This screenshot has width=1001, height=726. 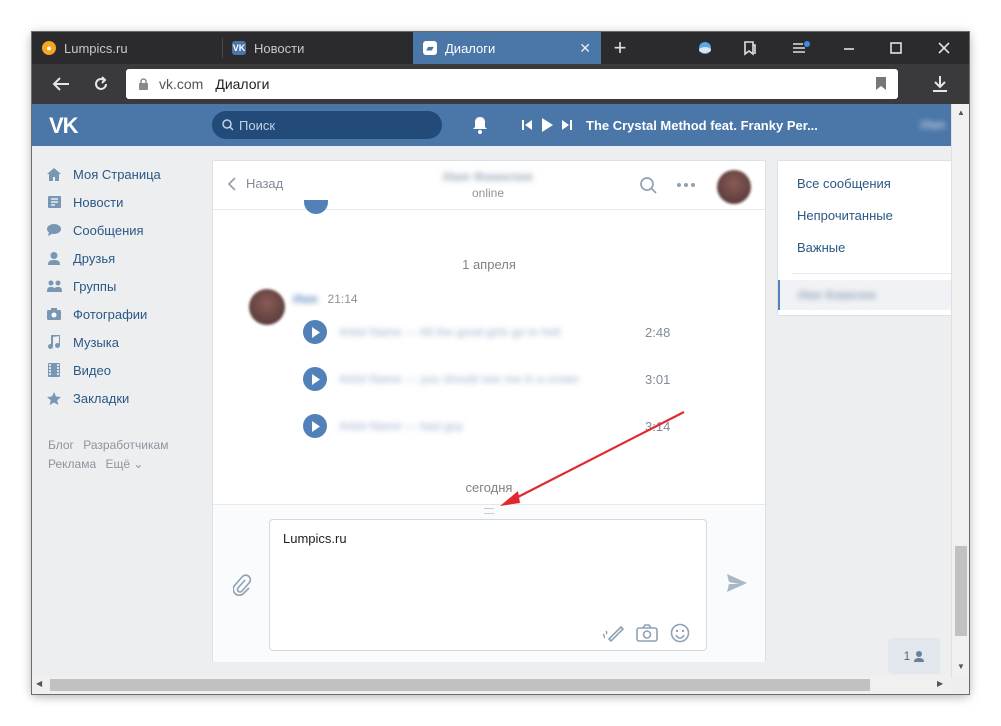 What do you see at coordinates (419, 426) in the screenshot?
I see `track-title: Artist Name — bad guy` at bounding box center [419, 426].